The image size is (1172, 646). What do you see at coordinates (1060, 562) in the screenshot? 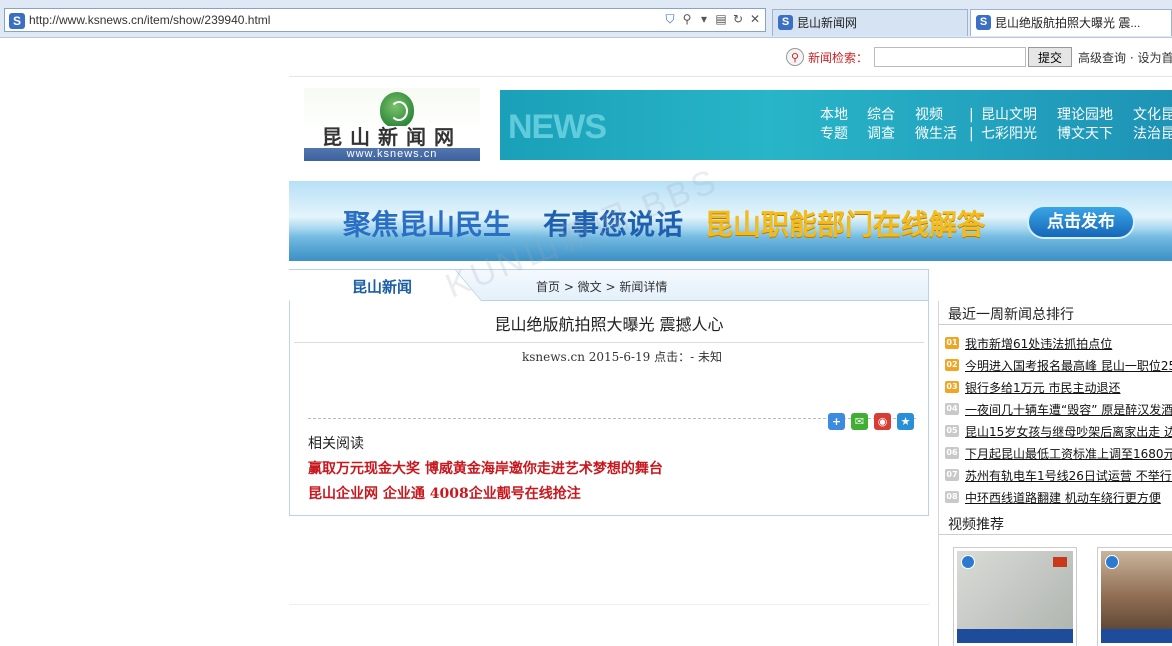
I see `video-badge-icon` at bounding box center [1060, 562].